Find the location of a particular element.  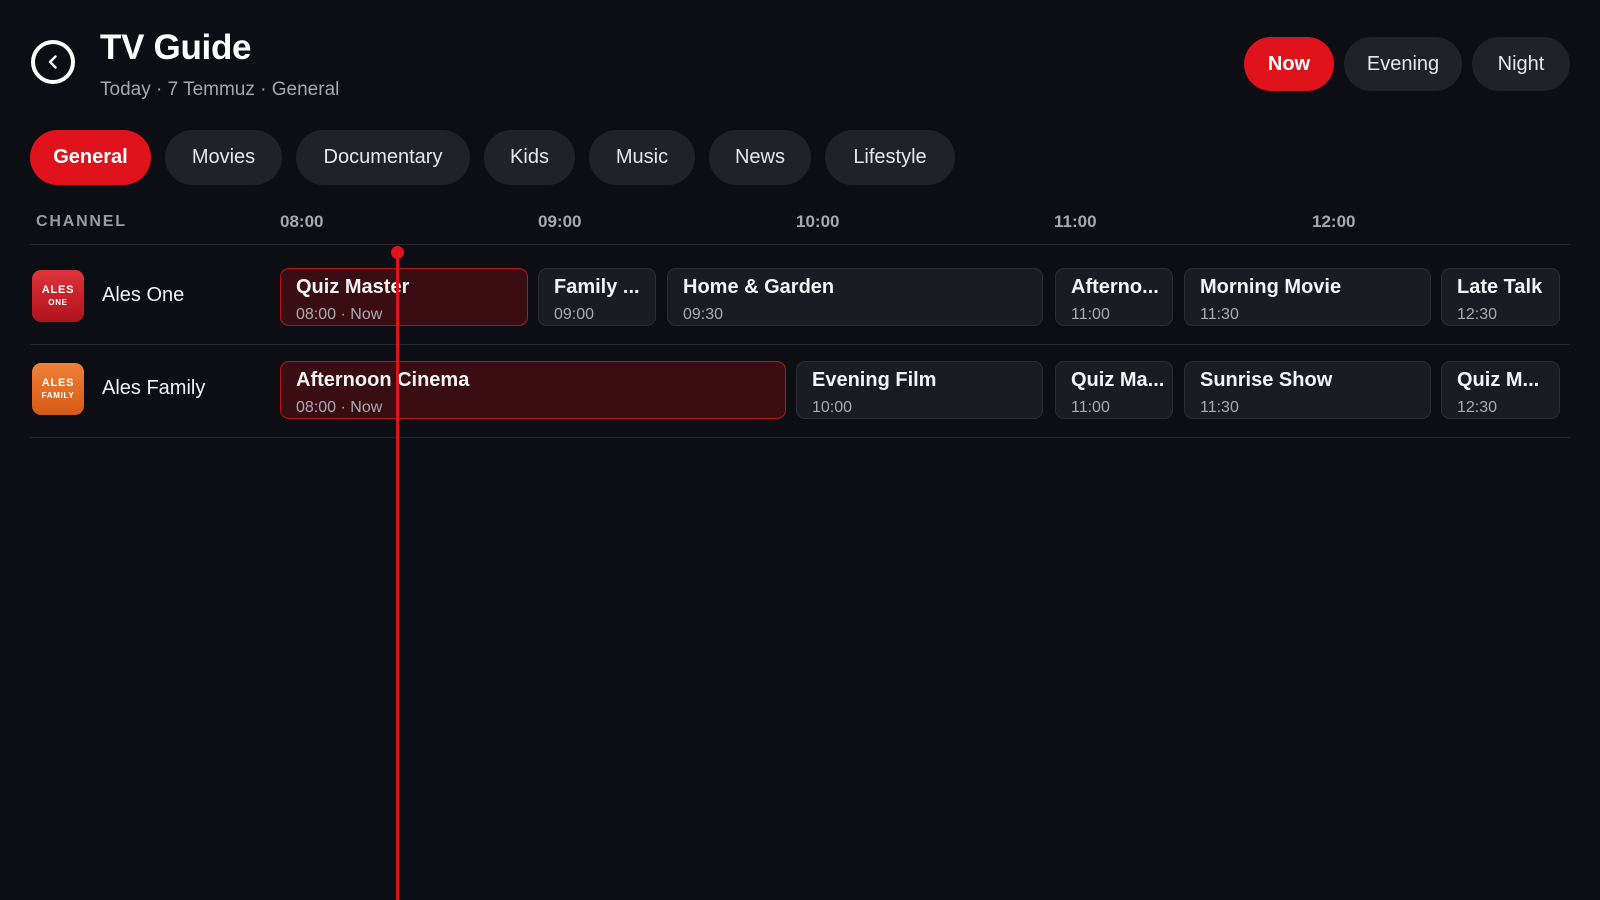

channel-logo-subtext: FAMILY is located at coordinates (58, 395).